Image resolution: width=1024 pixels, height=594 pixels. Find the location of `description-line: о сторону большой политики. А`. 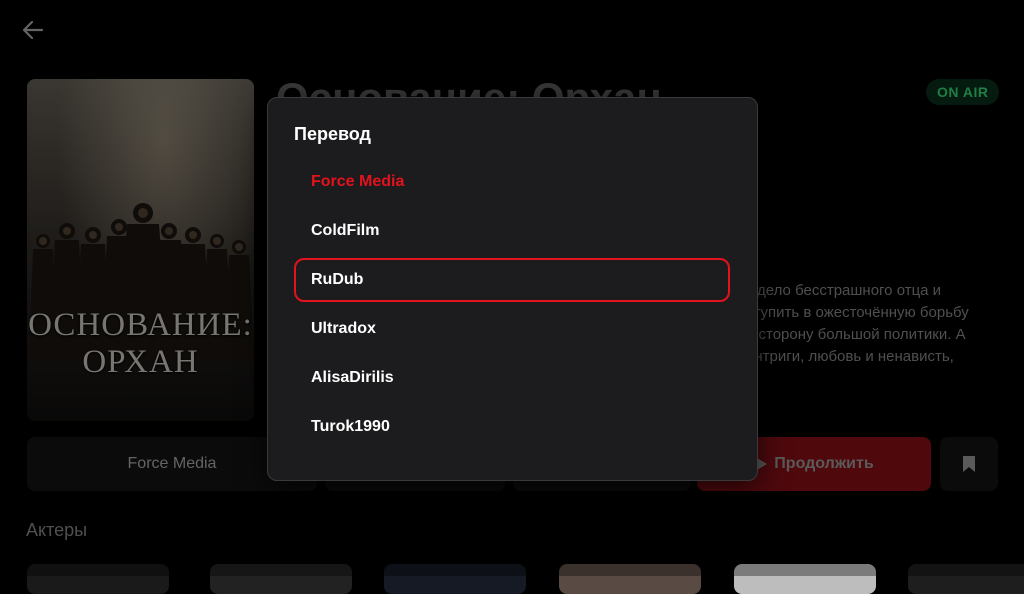

description-line: о сторону большой политики. А is located at coordinates (856, 334).